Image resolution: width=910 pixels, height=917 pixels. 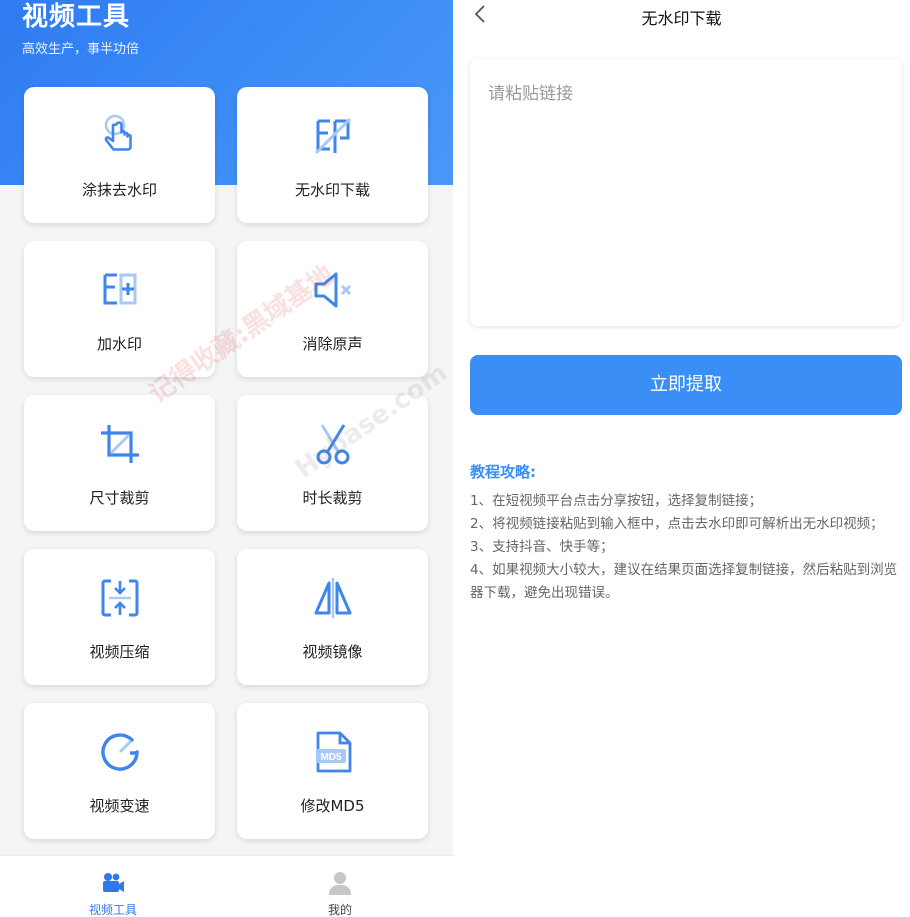 I want to click on tool-label: 加水印, so click(x=119, y=344).